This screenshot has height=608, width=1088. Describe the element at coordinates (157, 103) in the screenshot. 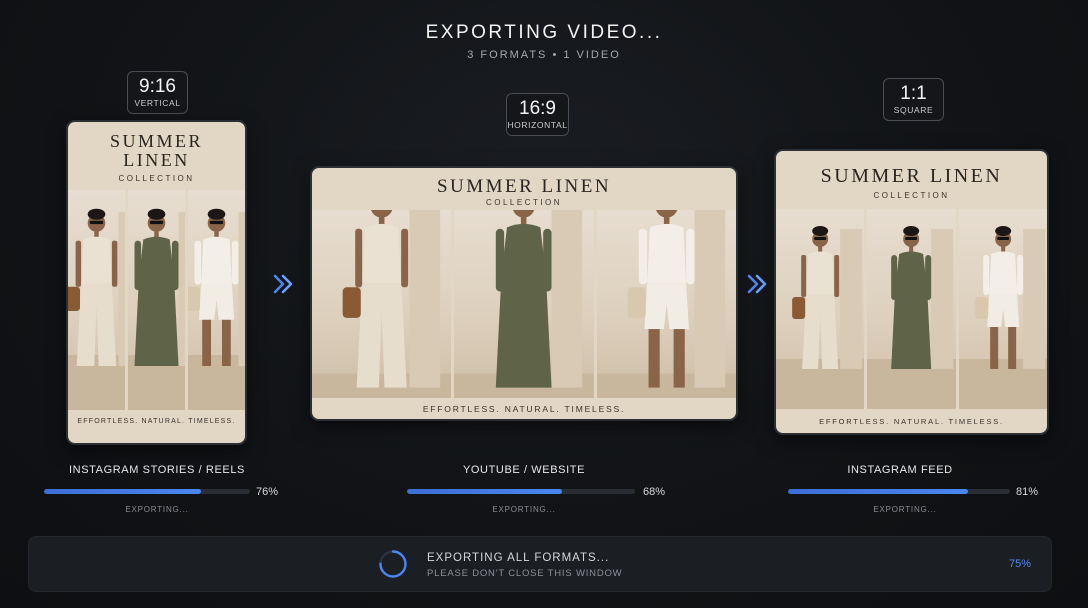

I see `orientation-text: VERTICAL` at that location.